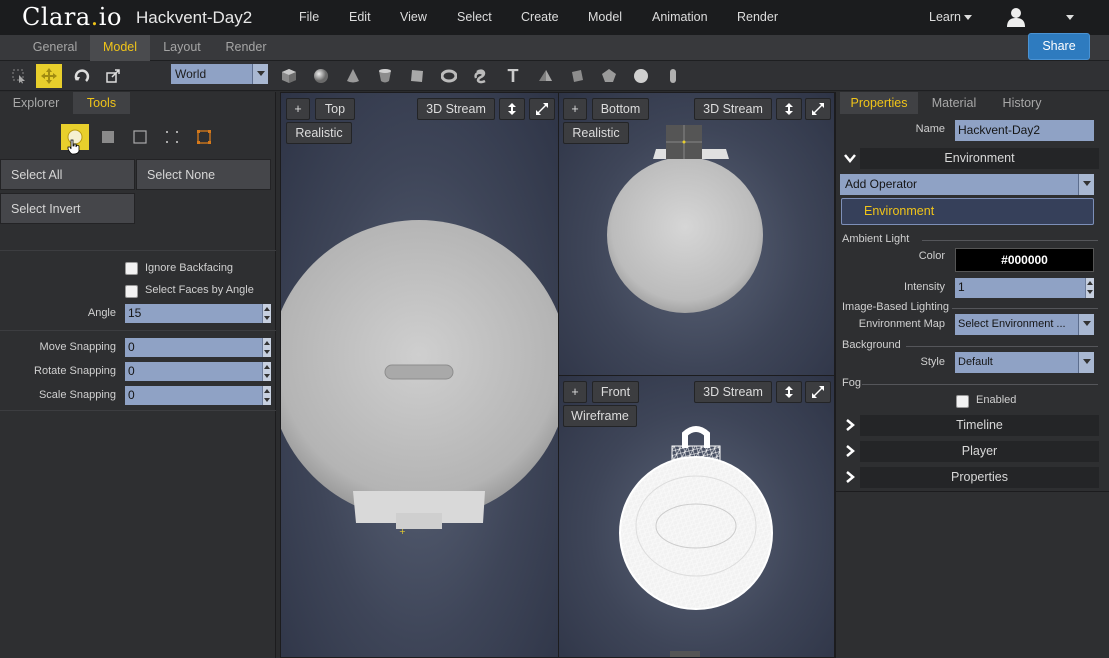 This screenshot has width=1109, height=658. What do you see at coordinates (575, 109) in the screenshot?
I see `viewport-bottom-menu-button: +` at bounding box center [575, 109].